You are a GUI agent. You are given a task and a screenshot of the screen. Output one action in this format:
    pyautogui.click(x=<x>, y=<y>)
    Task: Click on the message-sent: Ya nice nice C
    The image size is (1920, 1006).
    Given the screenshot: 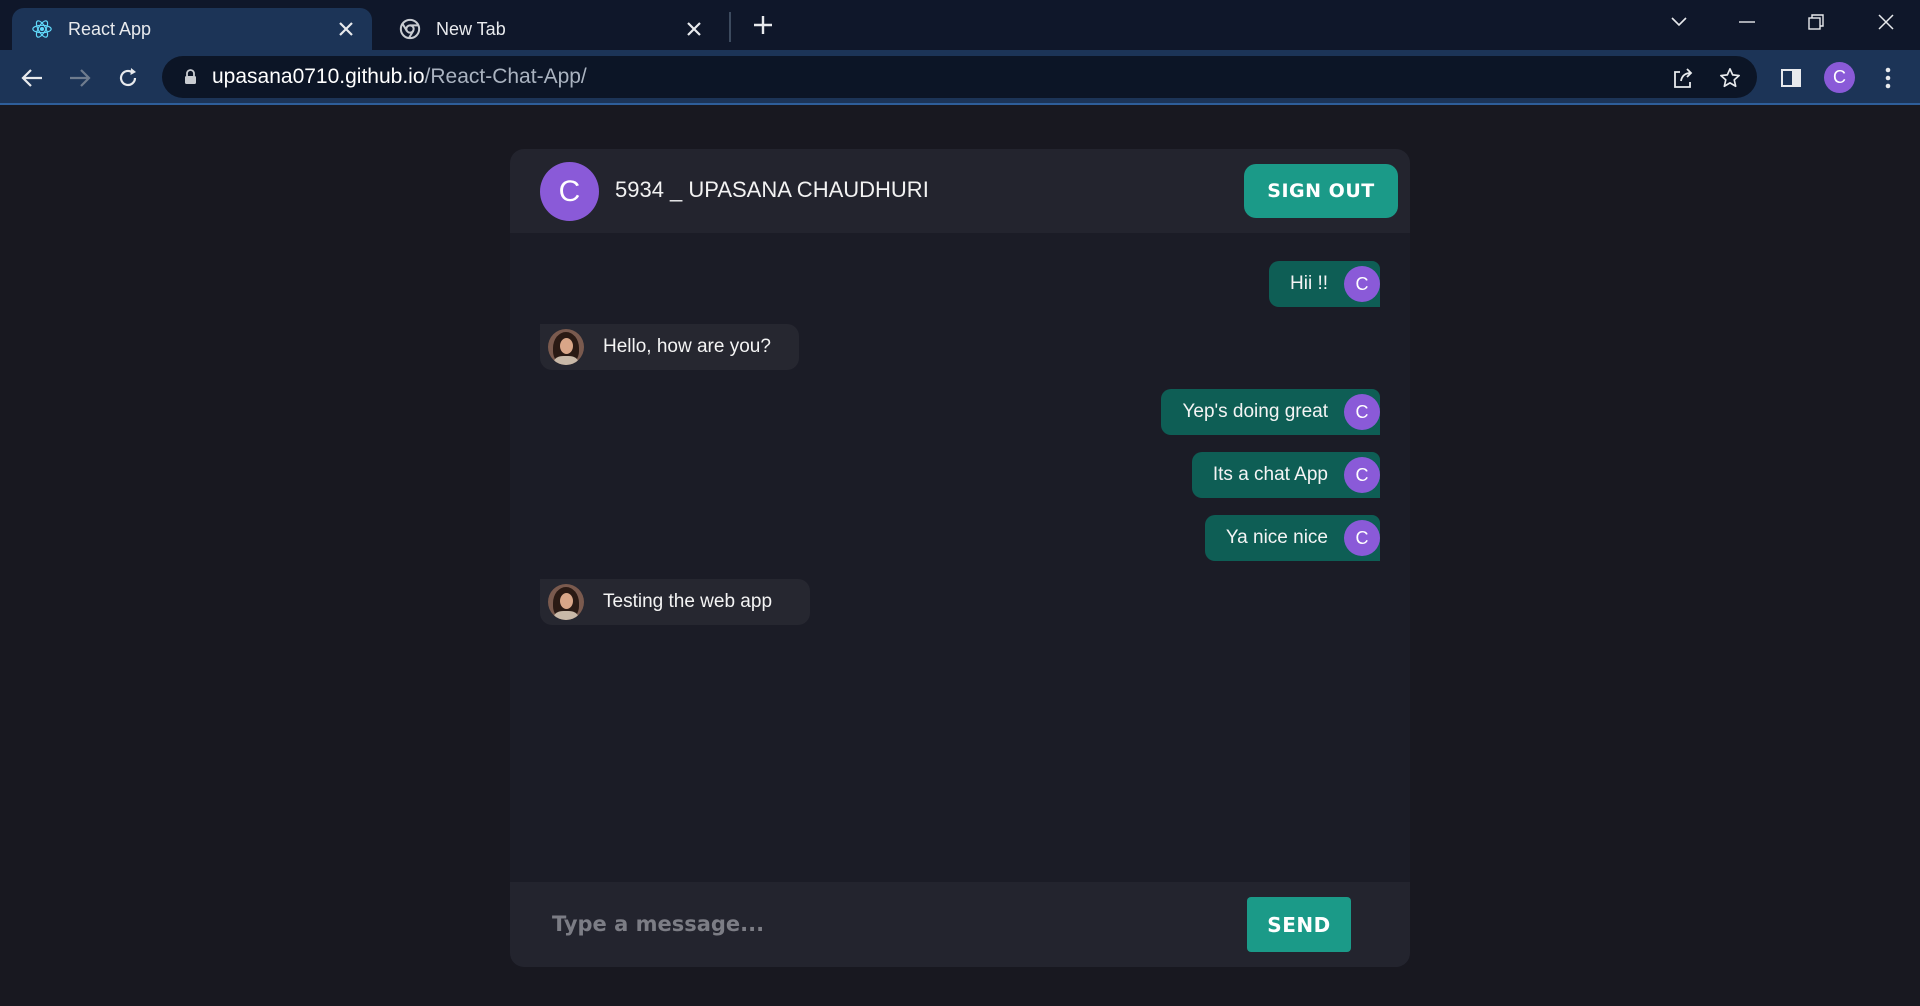 What is the action you would take?
    pyautogui.click(x=1292, y=538)
    